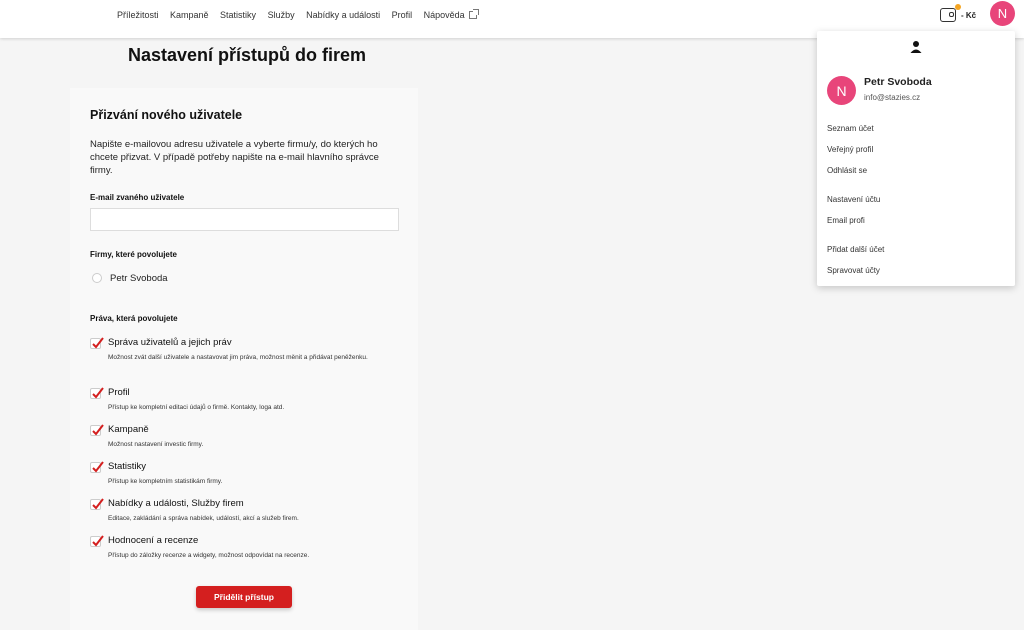 This screenshot has width=1024, height=630. Describe the element at coordinates (846, 220) in the screenshot. I see `menu-item-email-profi: Email profi` at that location.